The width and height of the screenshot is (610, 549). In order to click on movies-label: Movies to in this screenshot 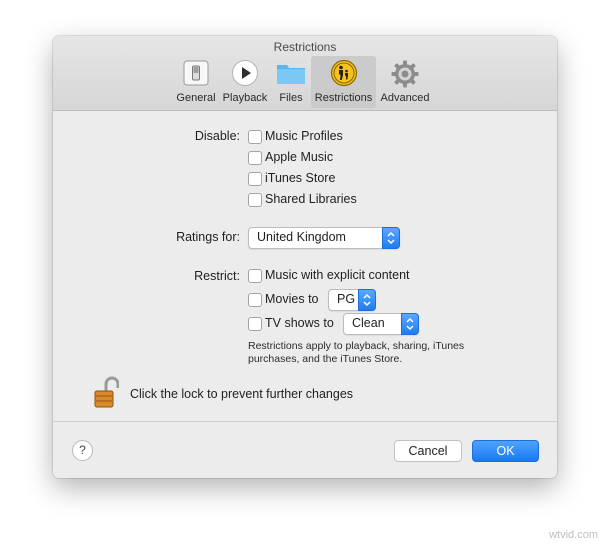, I will do `click(292, 299)`.